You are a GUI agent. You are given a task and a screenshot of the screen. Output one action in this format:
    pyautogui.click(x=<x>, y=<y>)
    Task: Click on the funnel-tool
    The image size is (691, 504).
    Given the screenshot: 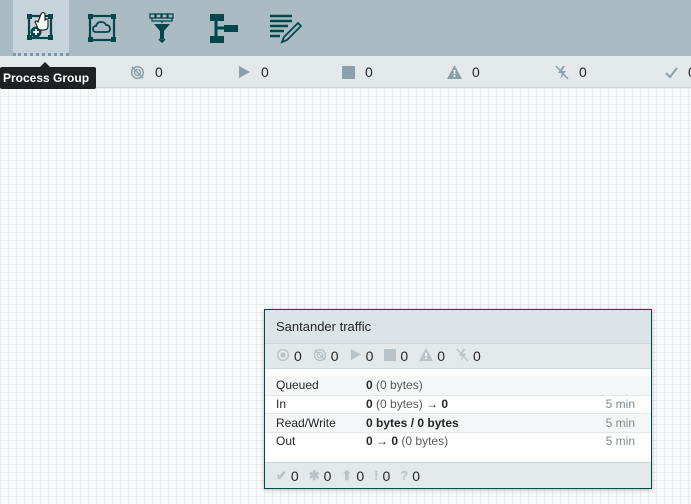 What is the action you would take?
    pyautogui.click(x=163, y=28)
    